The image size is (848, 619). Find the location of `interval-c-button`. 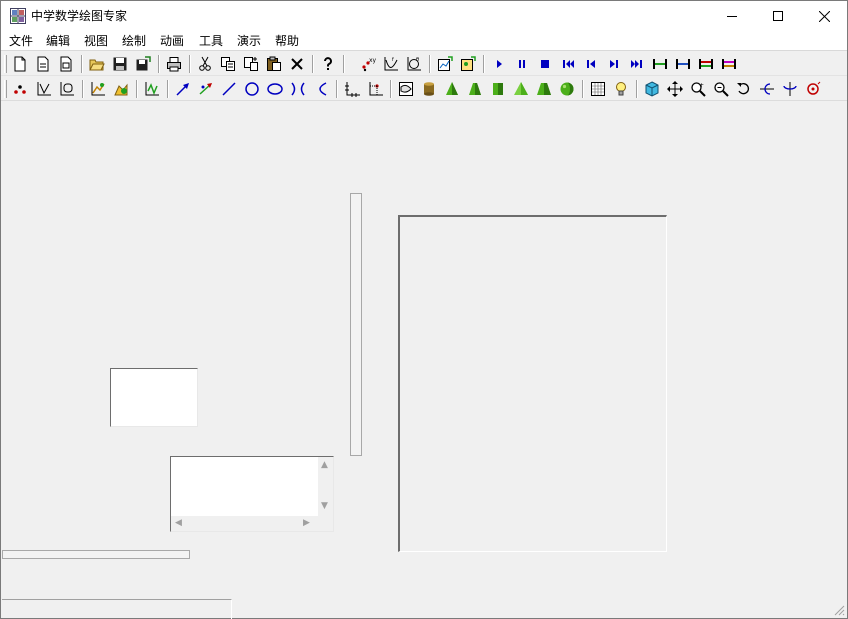

interval-c-button is located at coordinates (706, 64).